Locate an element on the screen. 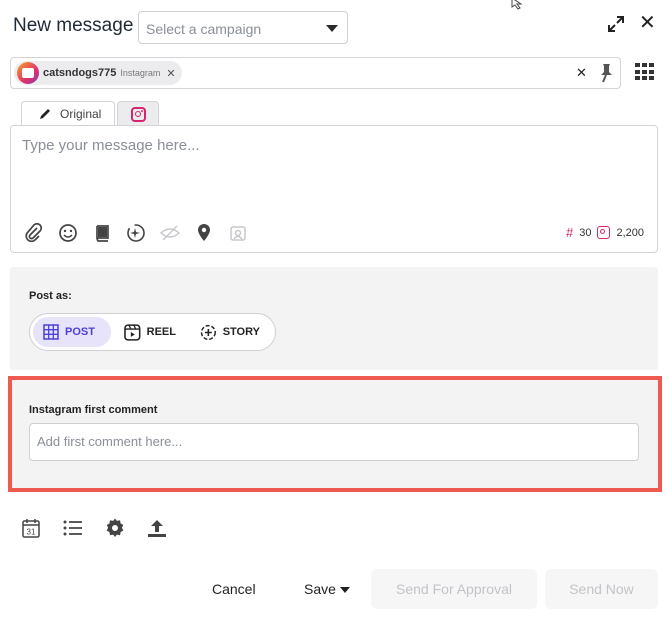 This screenshot has height=619, width=667. post-type-story: STORY is located at coordinates (230, 332).